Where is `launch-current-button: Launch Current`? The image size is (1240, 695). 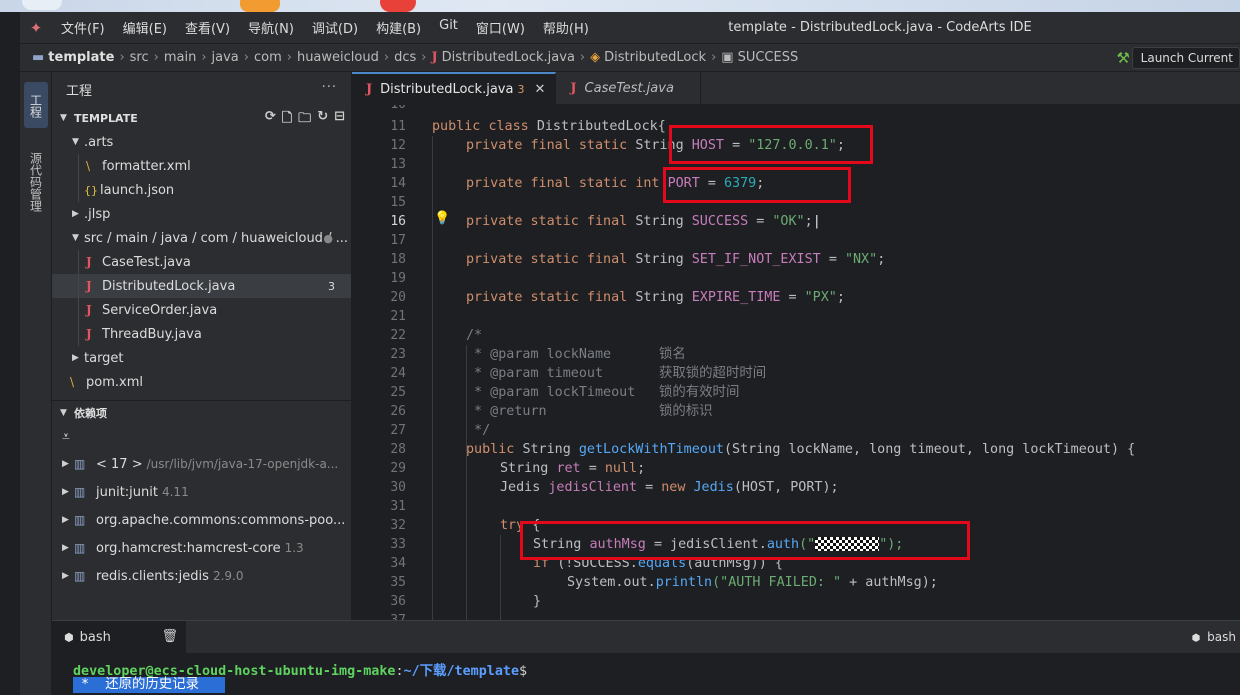
launch-current-button: Launch Current is located at coordinates (1185, 58).